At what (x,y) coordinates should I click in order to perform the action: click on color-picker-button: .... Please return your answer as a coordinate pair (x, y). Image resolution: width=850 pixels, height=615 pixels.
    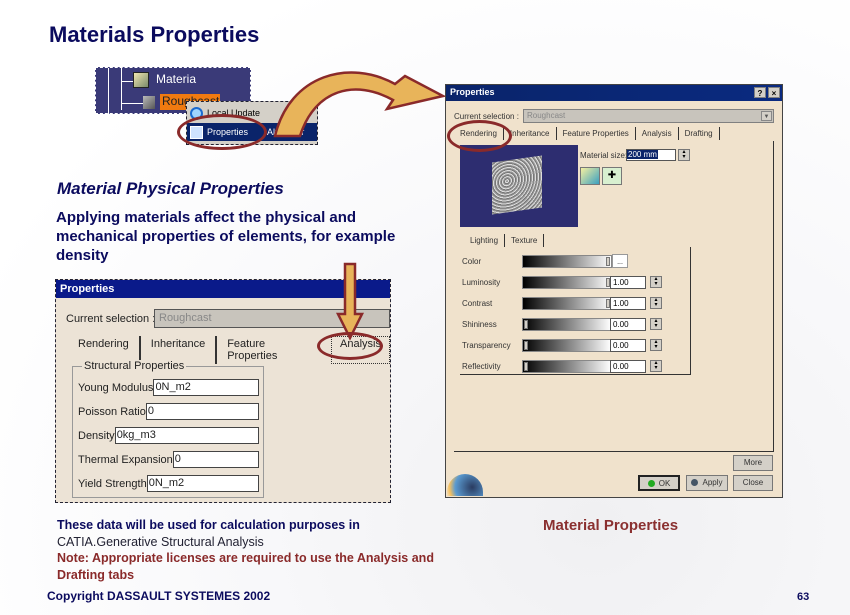
    Looking at the image, I should click on (620, 261).